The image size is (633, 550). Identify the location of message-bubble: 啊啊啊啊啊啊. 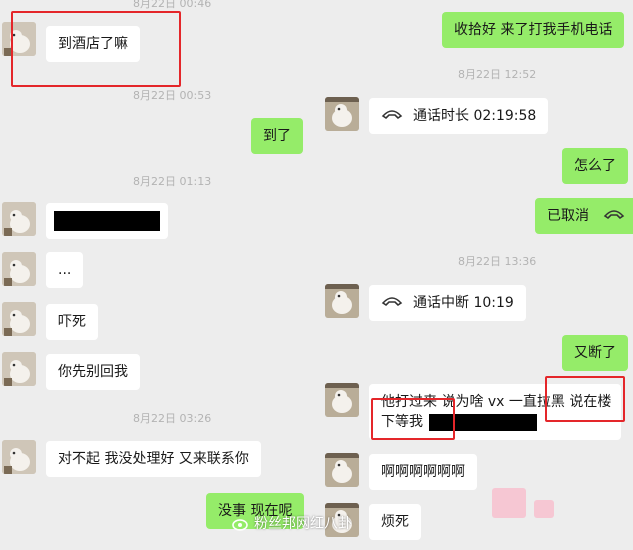
(423, 472).